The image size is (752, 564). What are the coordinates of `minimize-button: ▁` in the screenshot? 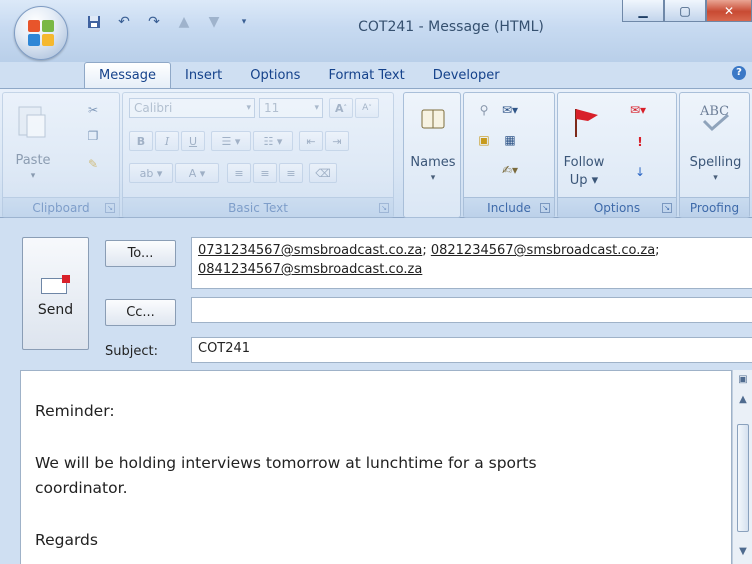 It's located at (643, 11).